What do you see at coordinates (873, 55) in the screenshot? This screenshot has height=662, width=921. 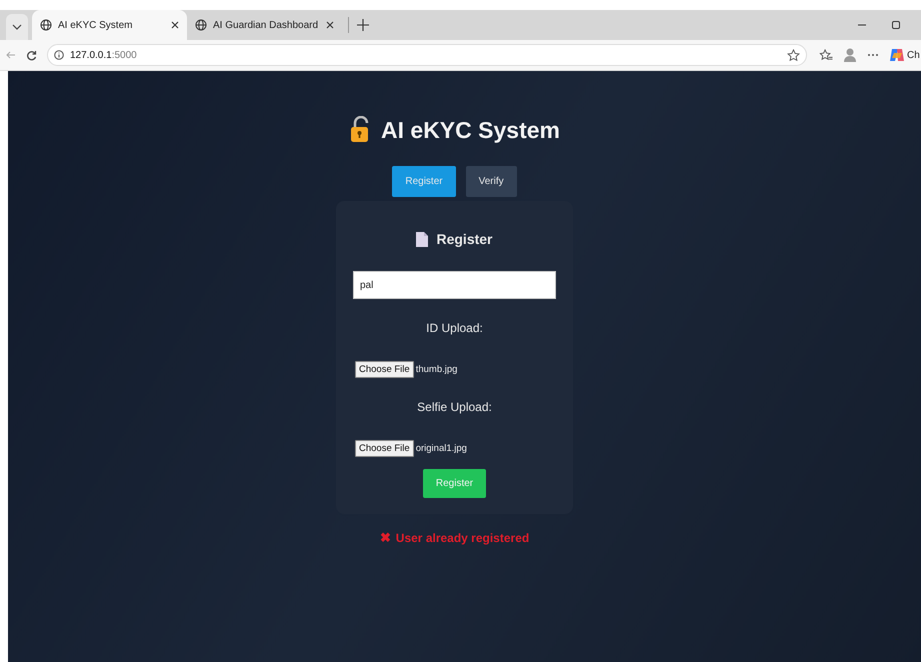 I see `more-icon` at bounding box center [873, 55].